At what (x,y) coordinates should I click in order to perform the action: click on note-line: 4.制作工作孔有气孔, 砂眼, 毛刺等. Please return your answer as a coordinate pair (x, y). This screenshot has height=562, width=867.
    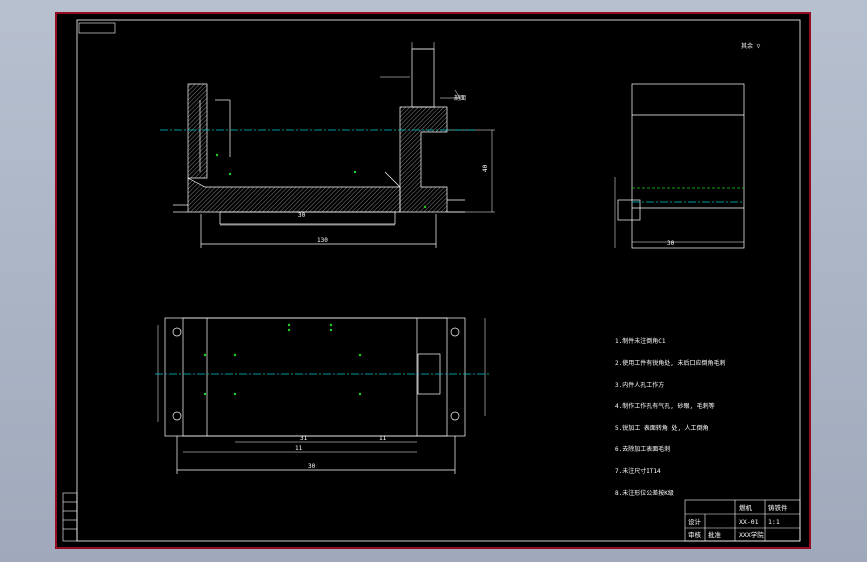
    Looking at the image, I should click on (665, 407).